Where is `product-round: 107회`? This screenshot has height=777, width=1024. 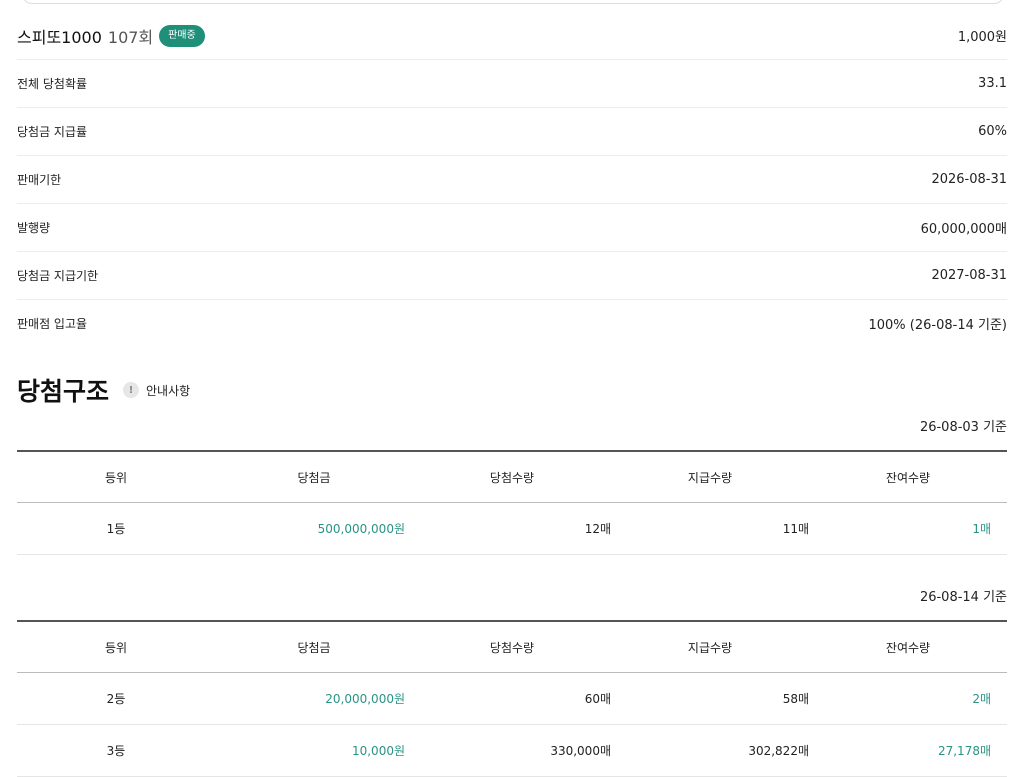
product-round: 107회 is located at coordinates (130, 37).